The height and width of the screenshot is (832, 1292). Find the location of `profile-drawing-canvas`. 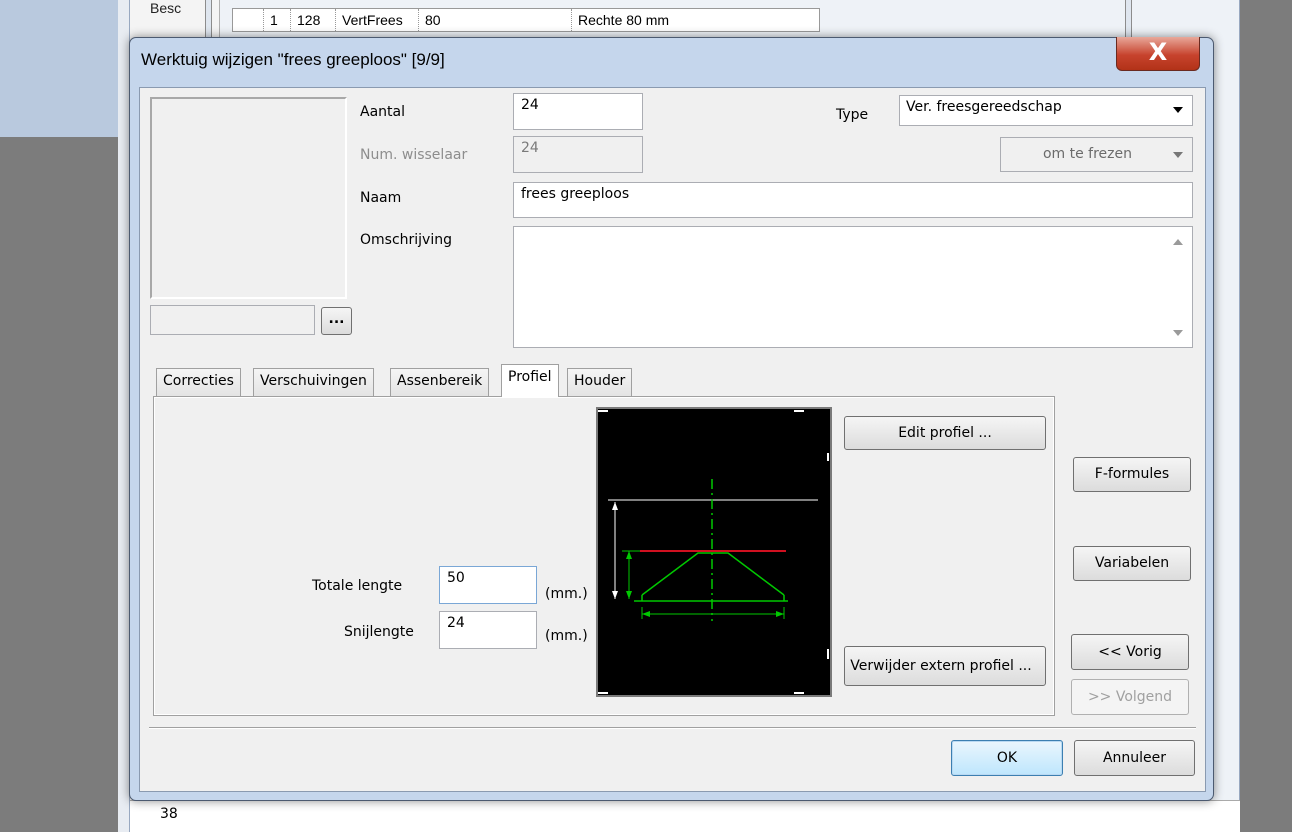

profile-drawing-canvas is located at coordinates (714, 552).